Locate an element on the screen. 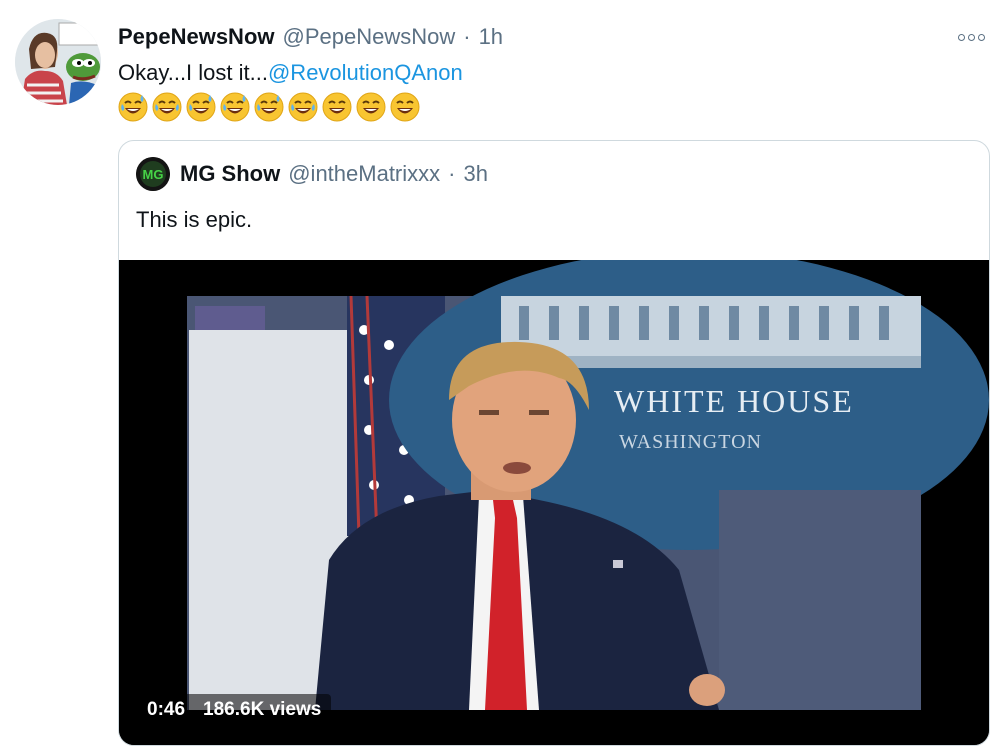  video-duration: 0:46 is located at coordinates (166, 709).